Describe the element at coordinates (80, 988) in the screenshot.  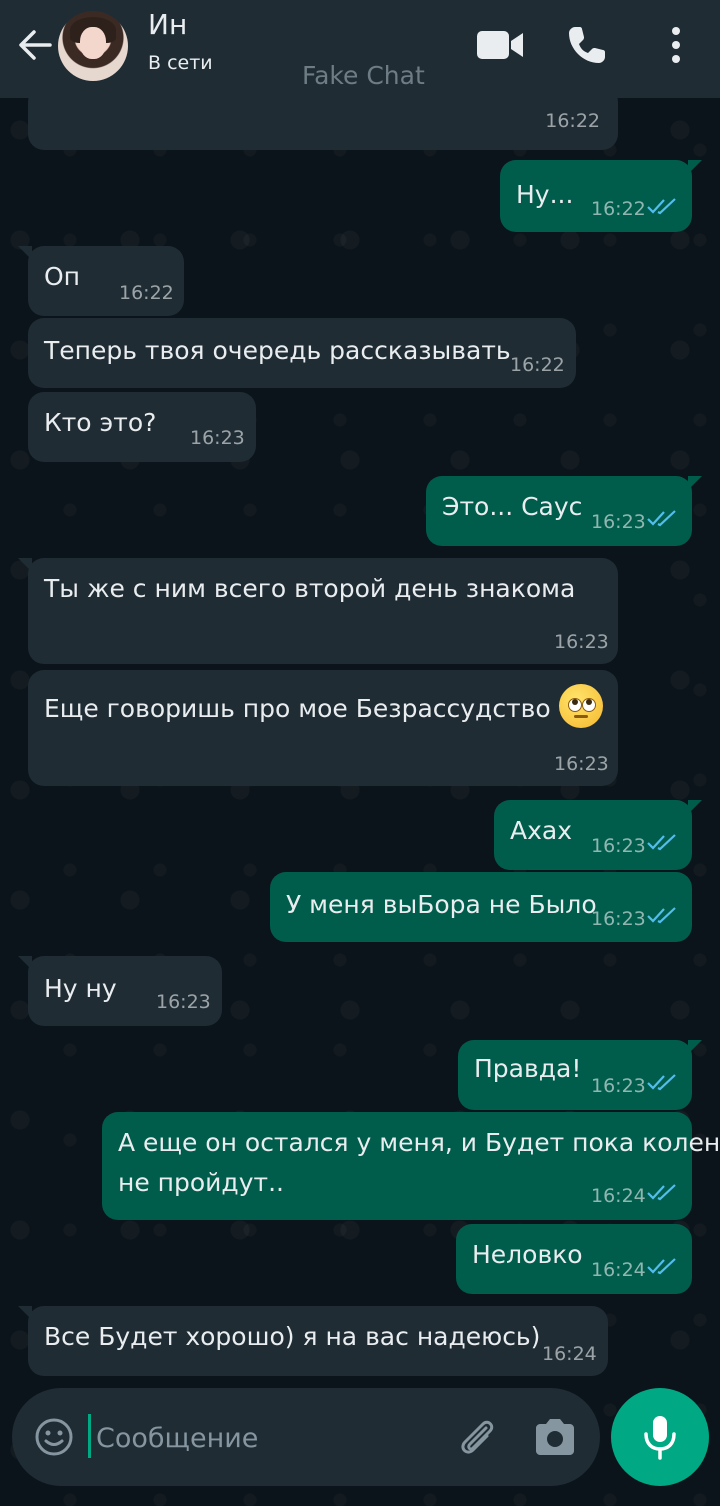
I see `message-text: Ну ну` at that location.